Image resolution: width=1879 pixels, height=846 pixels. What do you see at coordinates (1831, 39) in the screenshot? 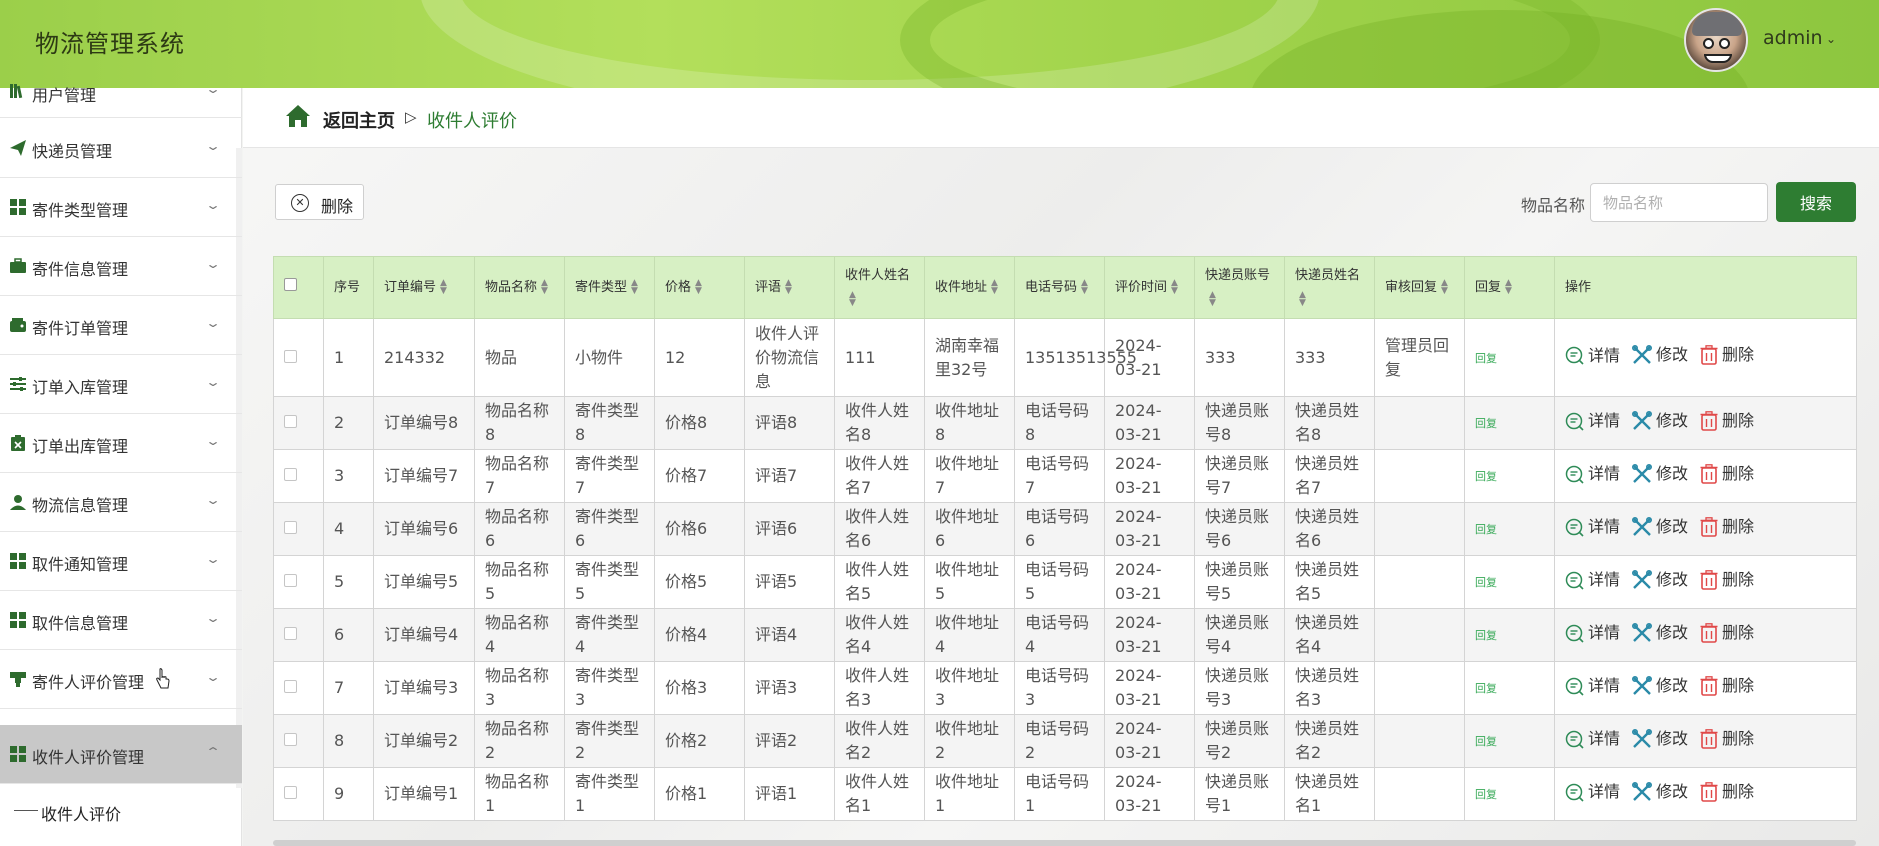
I see `chevron-down-icon: ⌄` at bounding box center [1831, 39].